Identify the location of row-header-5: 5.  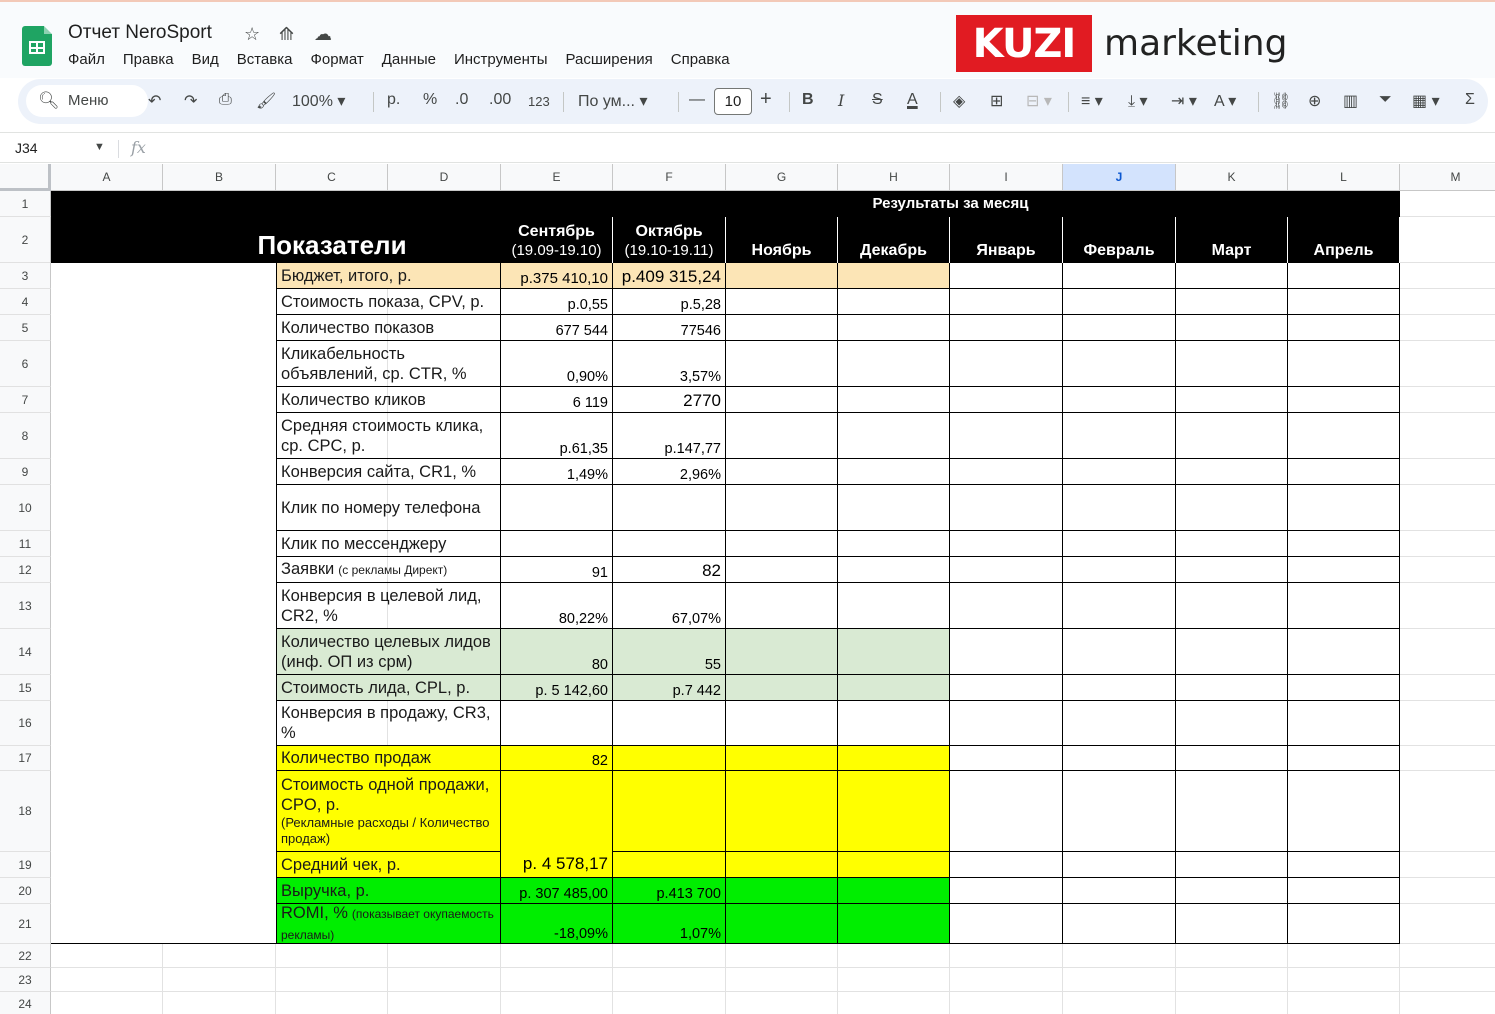
(25, 328).